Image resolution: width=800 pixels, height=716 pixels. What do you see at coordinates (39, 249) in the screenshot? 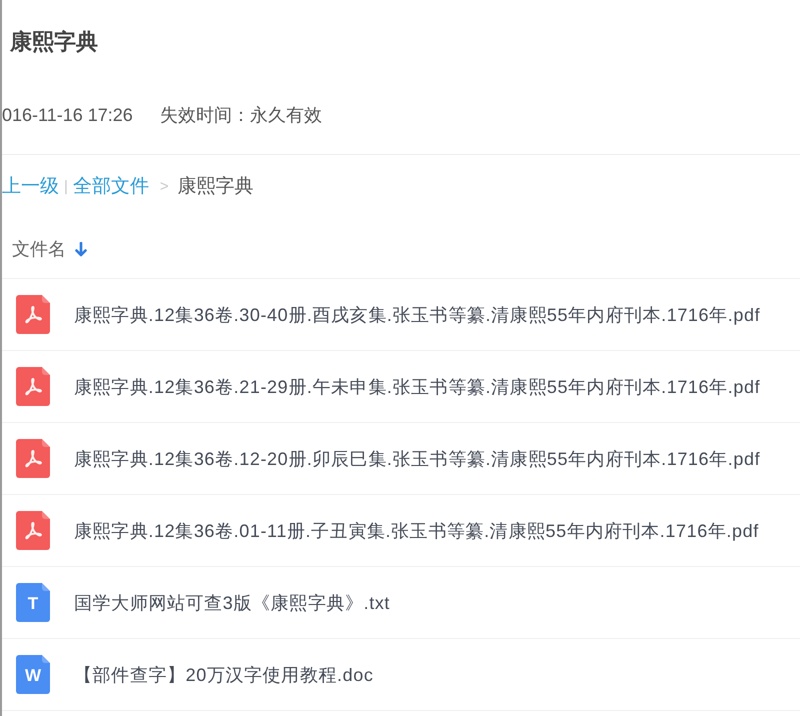
I see `file-name-column-header: 文件名` at bounding box center [39, 249].